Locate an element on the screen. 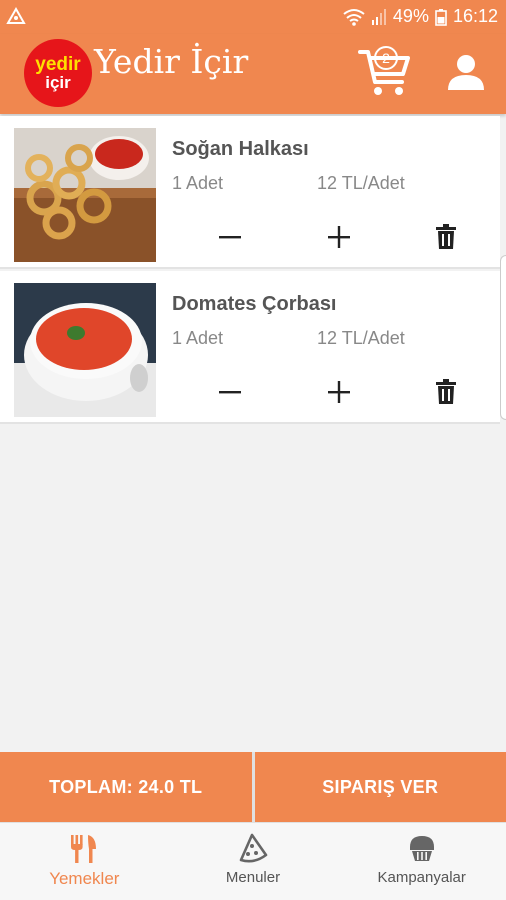 This screenshot has width=506, height=900. user-icon is located at coordinates (466, 72).